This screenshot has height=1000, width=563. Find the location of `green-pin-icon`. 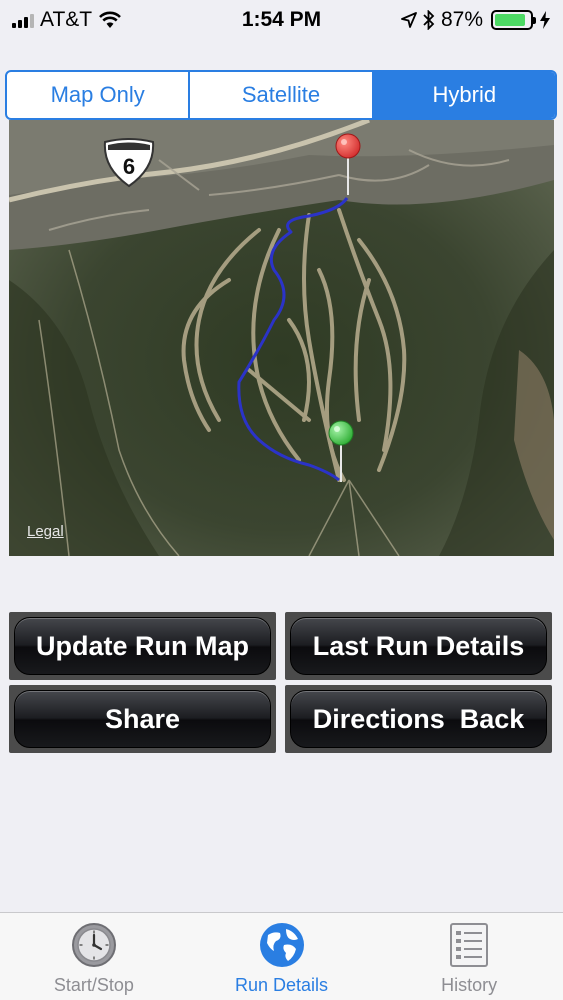

green-pin-icon is located at coordinates (341, 451).